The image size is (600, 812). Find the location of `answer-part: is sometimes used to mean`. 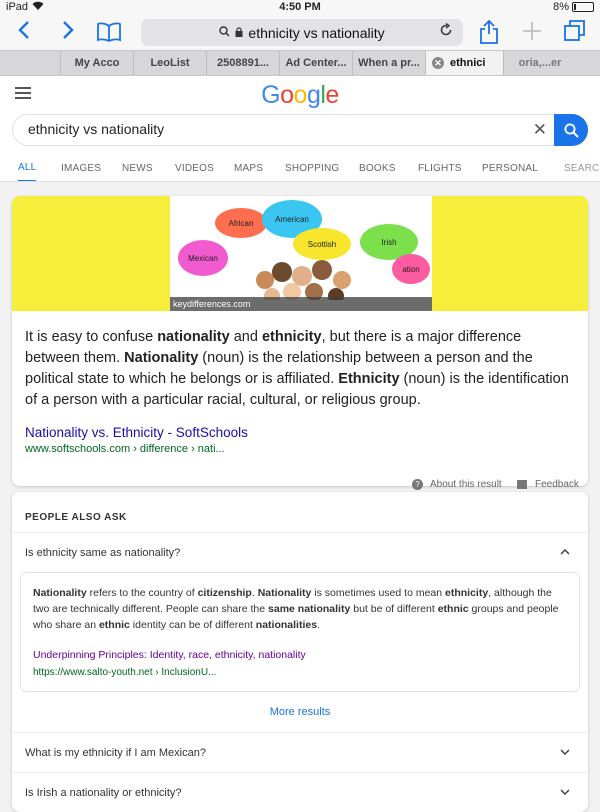

answer-part: is sometimes used to mean is located at coordinates (378, 593).